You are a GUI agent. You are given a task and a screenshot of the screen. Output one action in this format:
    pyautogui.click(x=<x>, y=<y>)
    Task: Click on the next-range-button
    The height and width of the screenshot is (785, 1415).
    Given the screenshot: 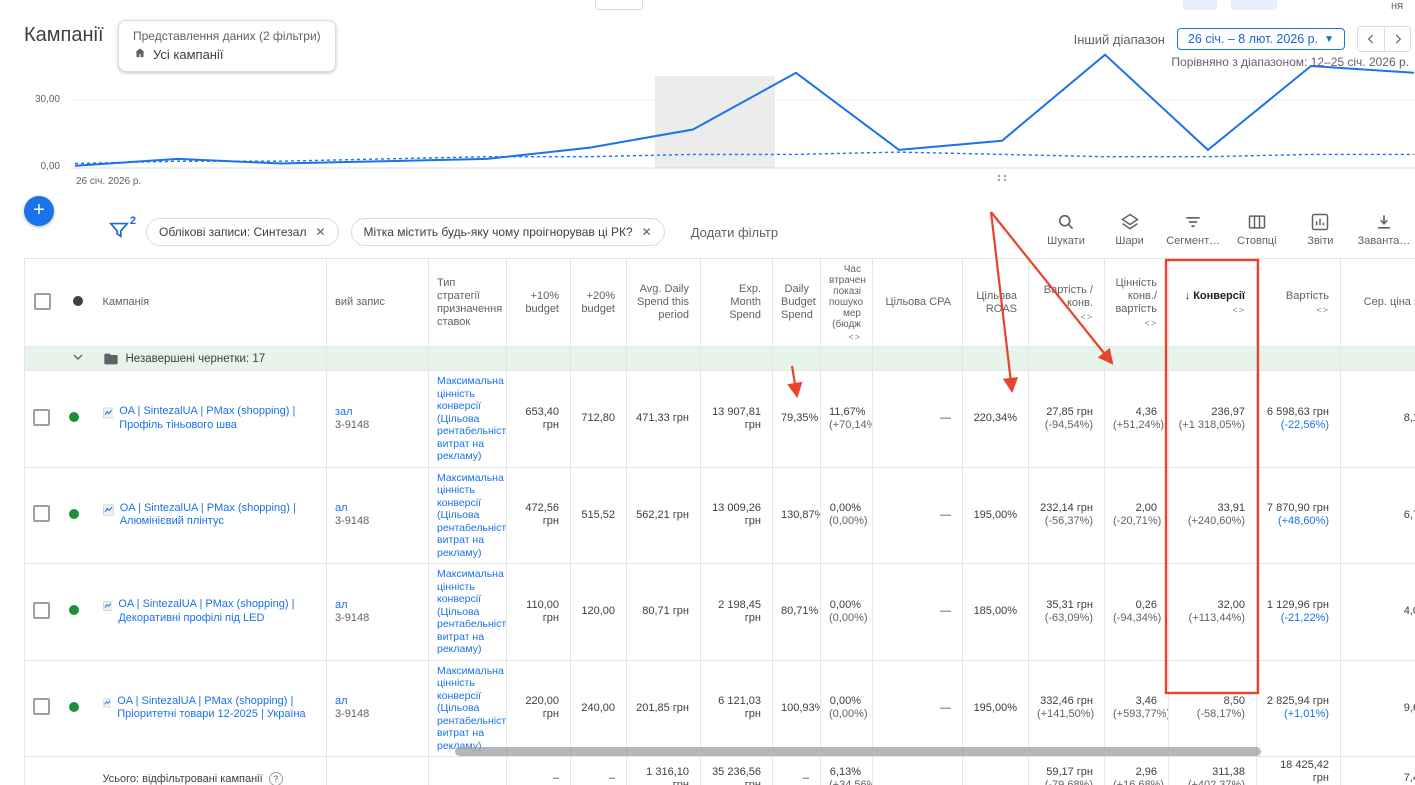 What is the action you would take?
    pyautogui.click(x=1397, y=39)
    